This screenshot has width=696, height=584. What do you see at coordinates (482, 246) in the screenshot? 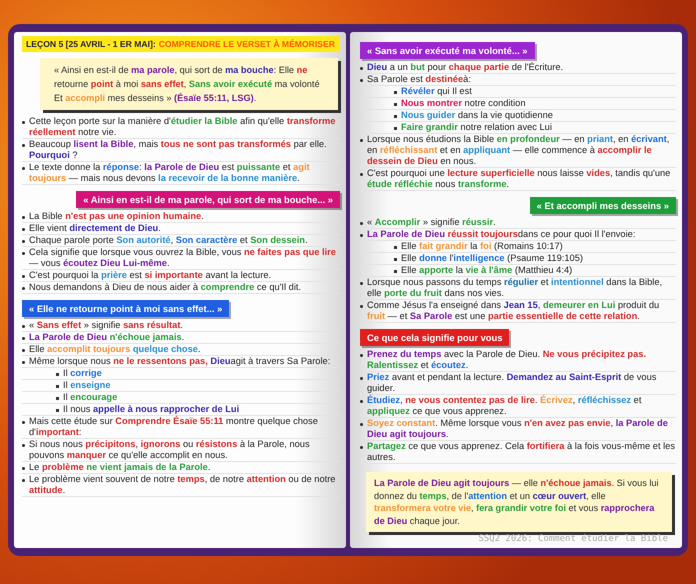
I see `bullet-text: Elle fait grandir la foi (Romains 10:17)` at bounding box center [482, 246].